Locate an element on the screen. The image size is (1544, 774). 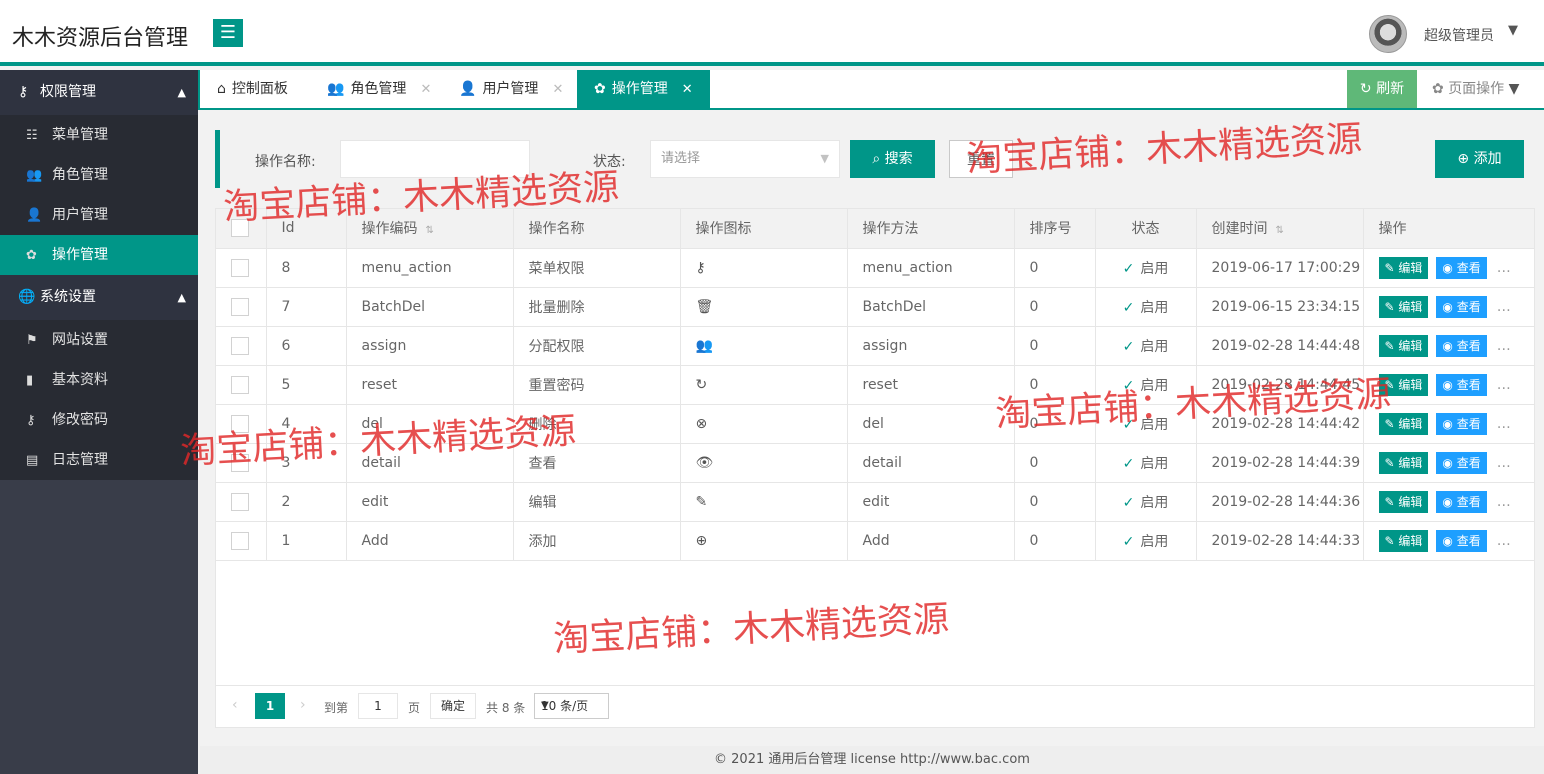
page-operations-menu: ✿ 页面操作 ▼ is located at coordinates (1475, 89).